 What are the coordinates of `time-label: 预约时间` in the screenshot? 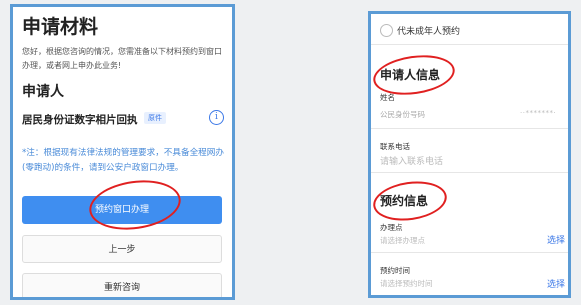 It's located at (395, 270).